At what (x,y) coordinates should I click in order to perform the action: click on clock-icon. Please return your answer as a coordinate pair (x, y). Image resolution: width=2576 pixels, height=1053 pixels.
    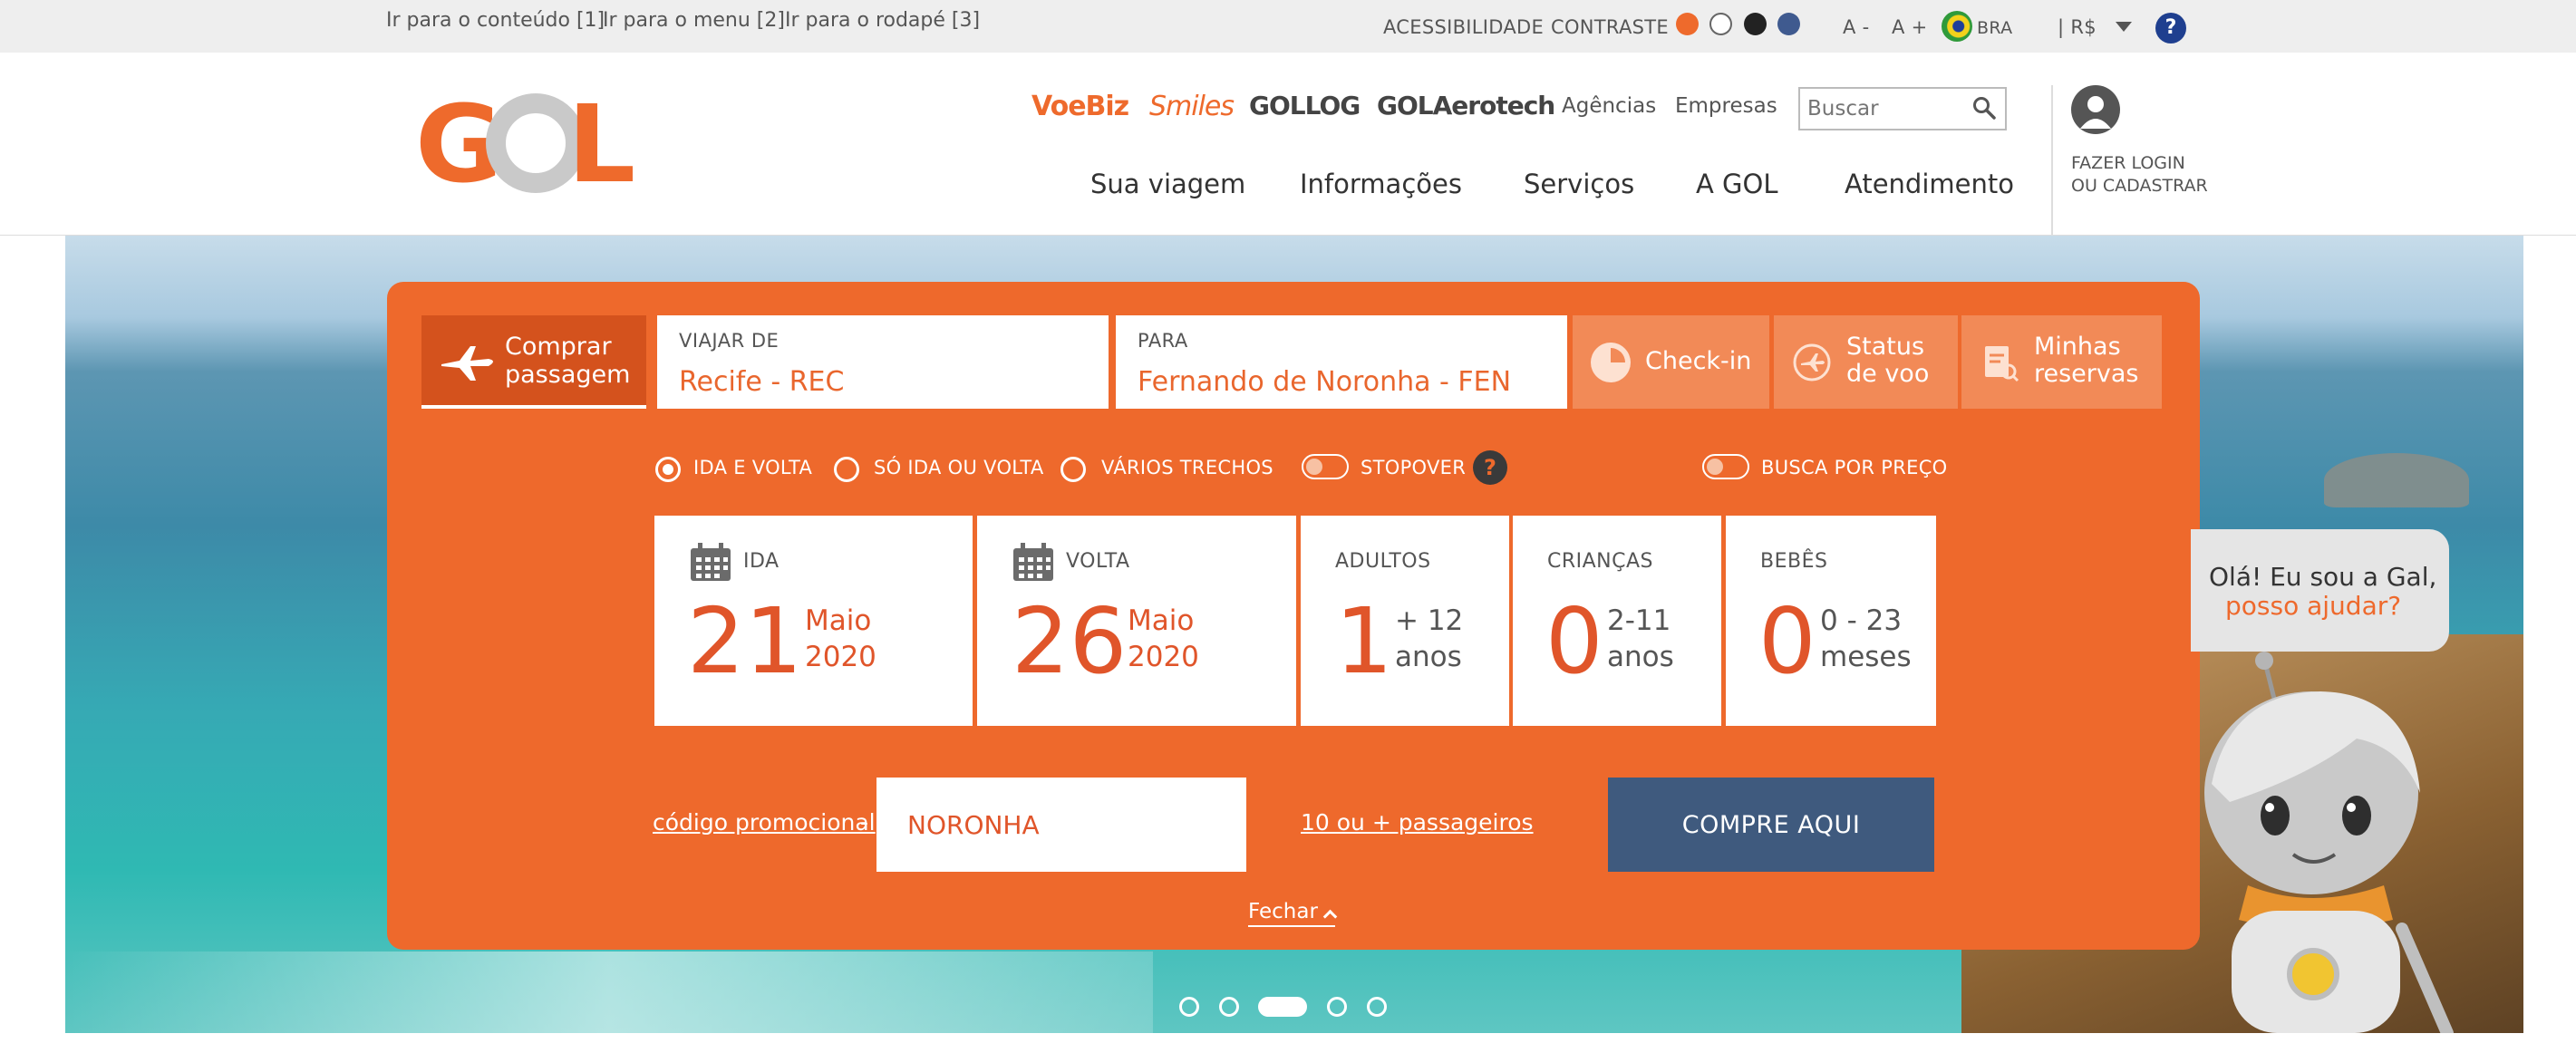
    Looking at the image, I should click on (1611, 363).